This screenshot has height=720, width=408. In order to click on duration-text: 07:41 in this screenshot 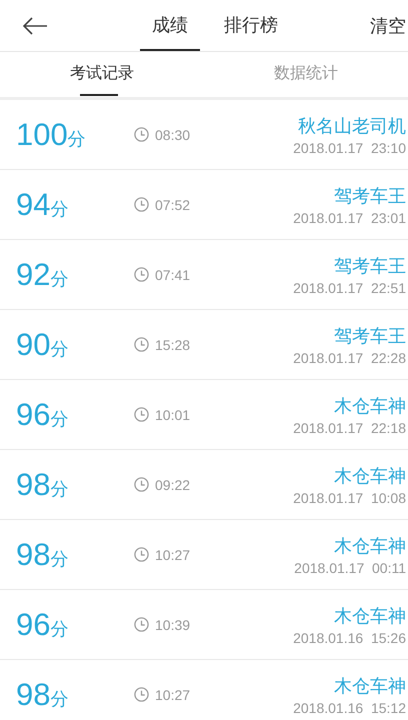, I will do `click(172, 274)`.